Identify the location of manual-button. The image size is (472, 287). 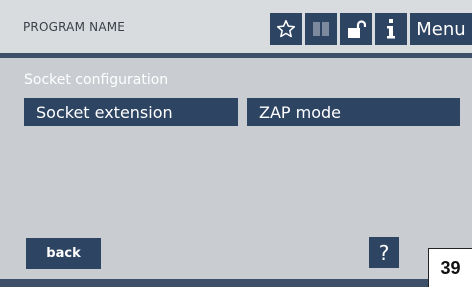
(321, 29).